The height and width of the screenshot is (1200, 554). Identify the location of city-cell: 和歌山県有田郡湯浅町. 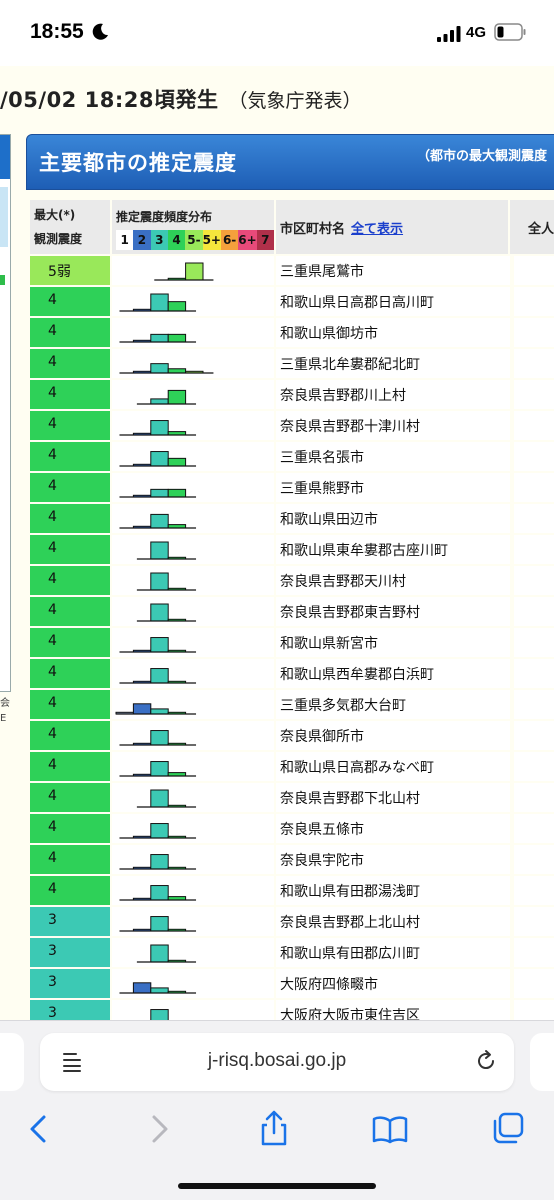
(394, 890).